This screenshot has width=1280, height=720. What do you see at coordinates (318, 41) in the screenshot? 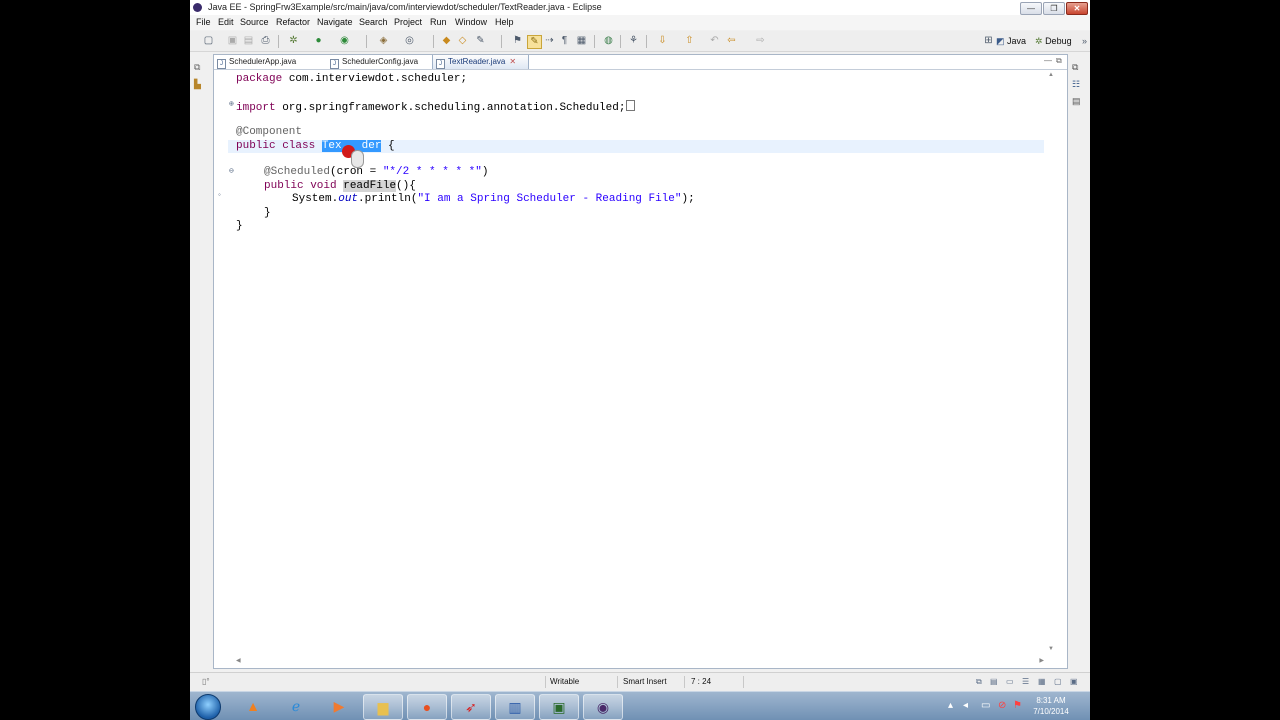
I see `run-icon: ●` at bounding box center [318, 41].